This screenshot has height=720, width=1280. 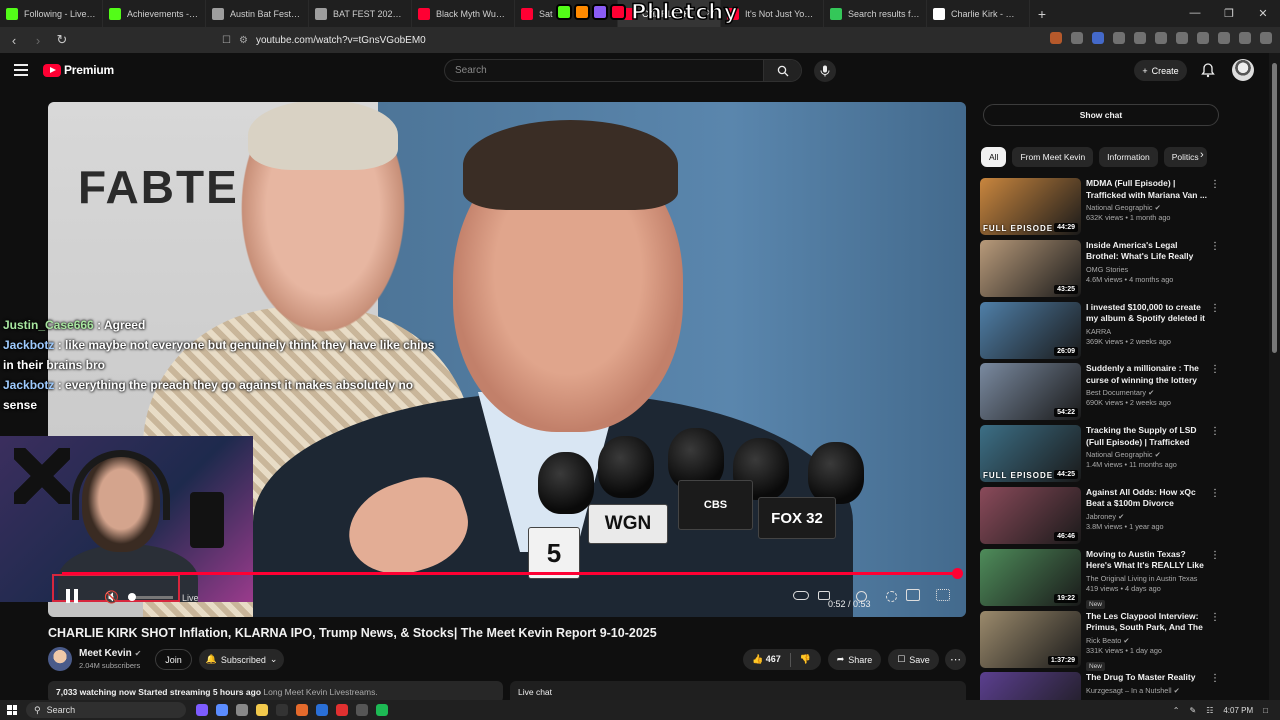 I want to click on voice-search-button, so click(x=825, y=71).